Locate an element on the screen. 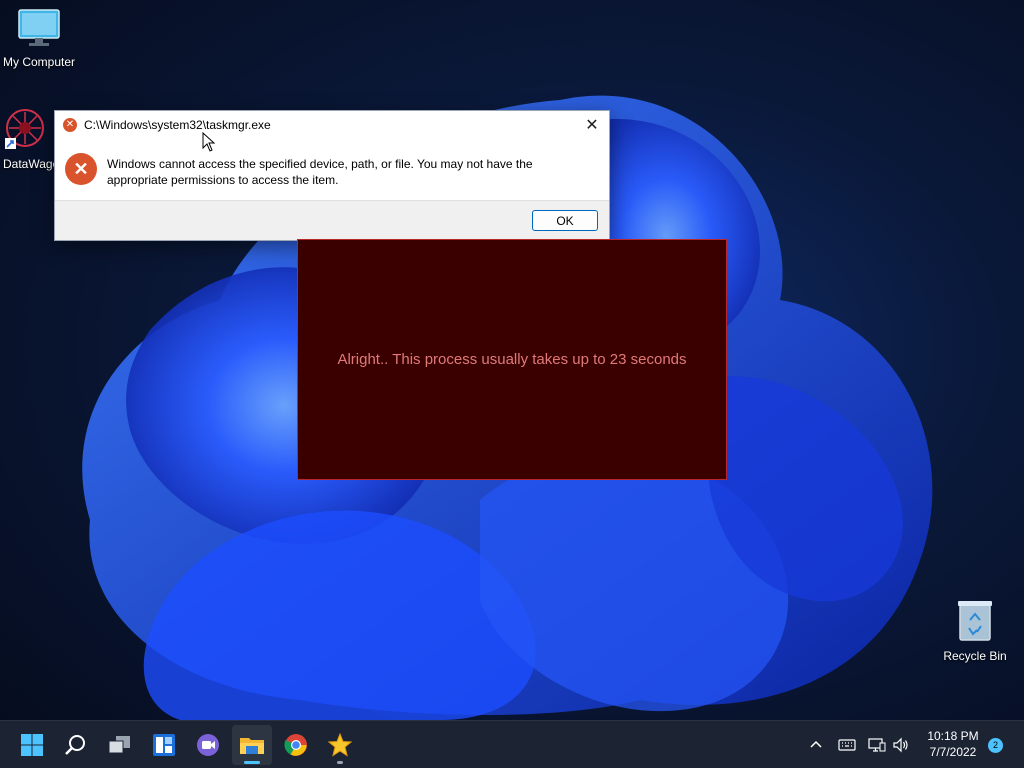 Image resolution: width=1024 pixels, height=768 pixels. chat-button is located at coordinates (208, 745).